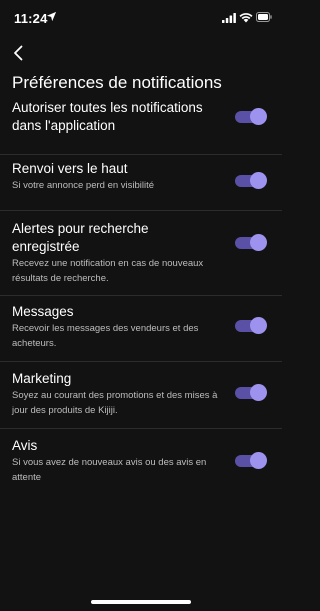  What do you see at coordinates (141, 17) in the screenshot?
I see `status-bar: 11:24` at bounding box center [141, 17].